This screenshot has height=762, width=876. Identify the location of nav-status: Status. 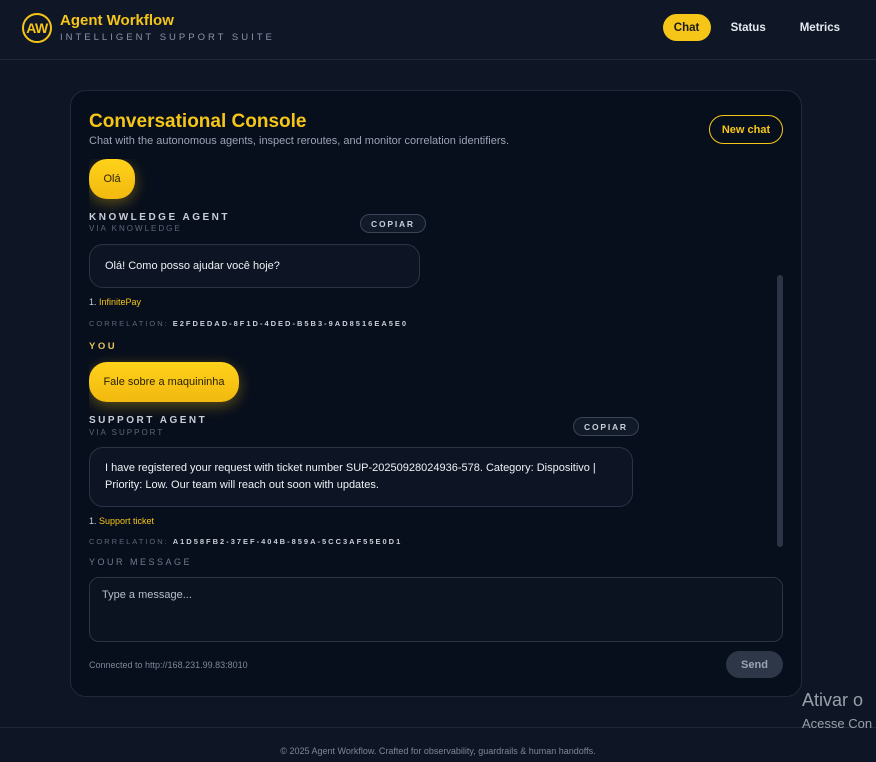
(748, 27).